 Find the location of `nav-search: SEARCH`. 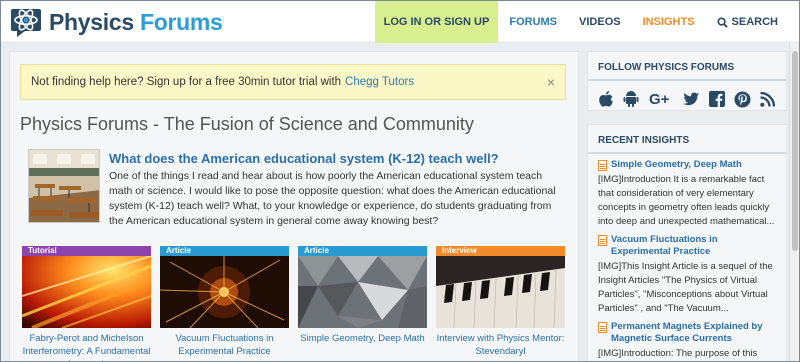

nav-search: SEARCH is located at coordinates (747, 22).